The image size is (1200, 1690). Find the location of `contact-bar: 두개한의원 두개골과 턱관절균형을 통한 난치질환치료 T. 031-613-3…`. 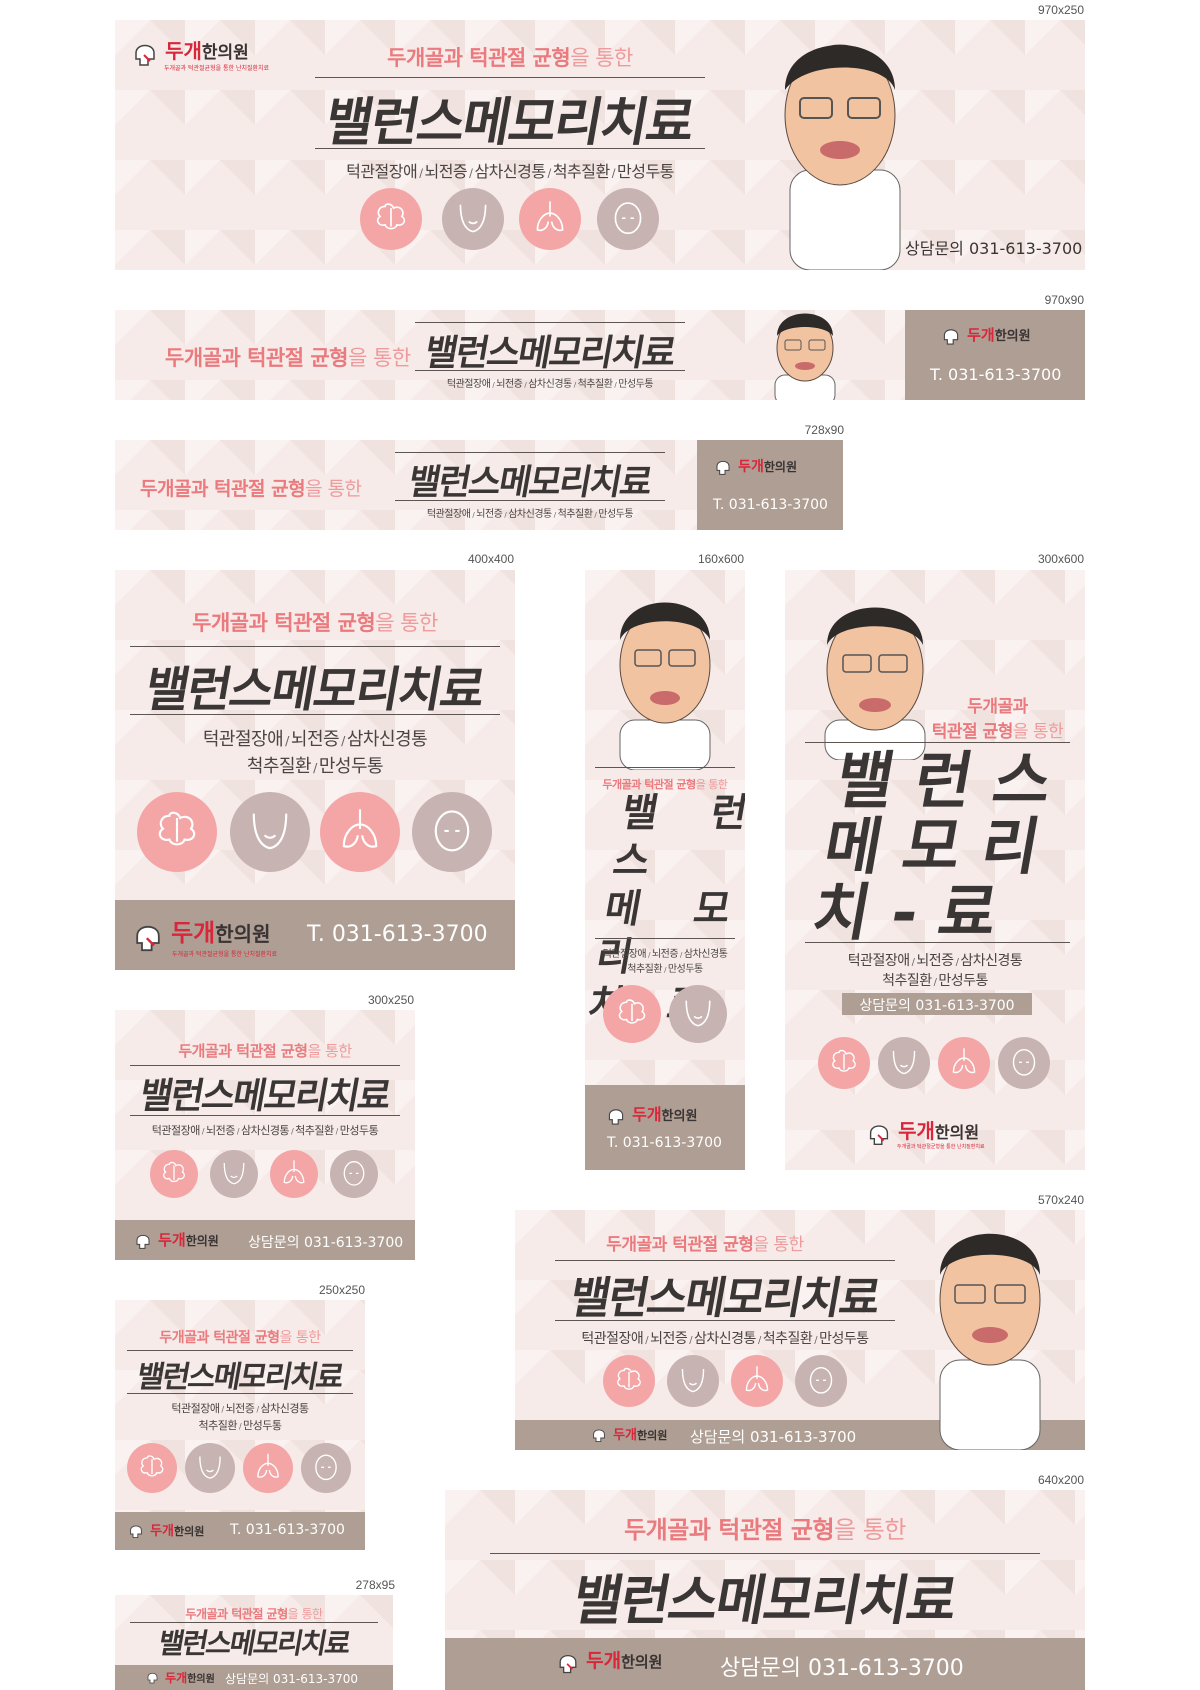

contact-bar: 두개한의원 두개골과 턱관절균형을 통한 난치질환치료 T. 031-613-3… is located at coordinates (315, 935).